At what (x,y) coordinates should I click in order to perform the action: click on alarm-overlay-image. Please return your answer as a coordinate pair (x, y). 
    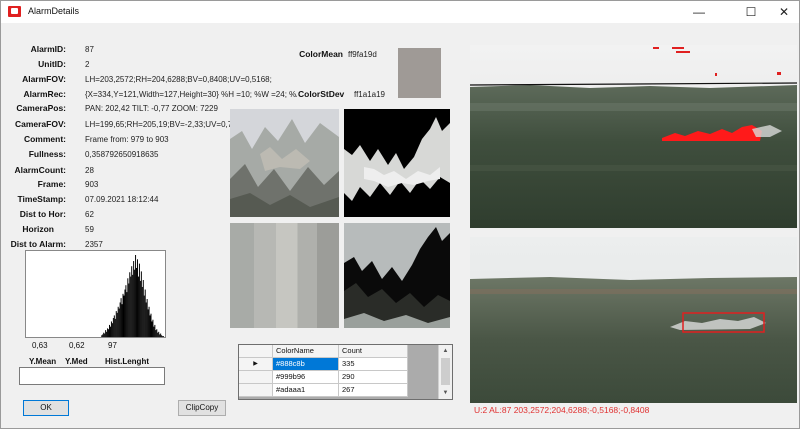
    Looking at the image, I should click on (397, 275).